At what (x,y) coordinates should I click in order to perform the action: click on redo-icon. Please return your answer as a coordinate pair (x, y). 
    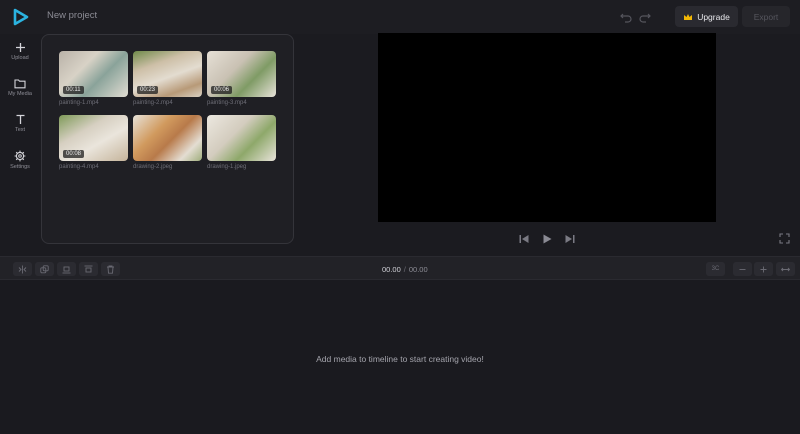
    Looking at the image, I should click on (645, 17).